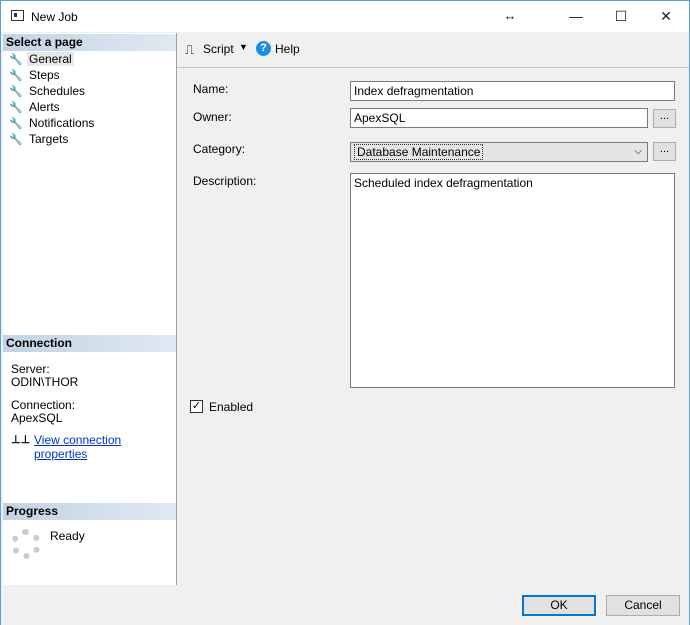  I want to click on script-button: Script, so click(218, 49).